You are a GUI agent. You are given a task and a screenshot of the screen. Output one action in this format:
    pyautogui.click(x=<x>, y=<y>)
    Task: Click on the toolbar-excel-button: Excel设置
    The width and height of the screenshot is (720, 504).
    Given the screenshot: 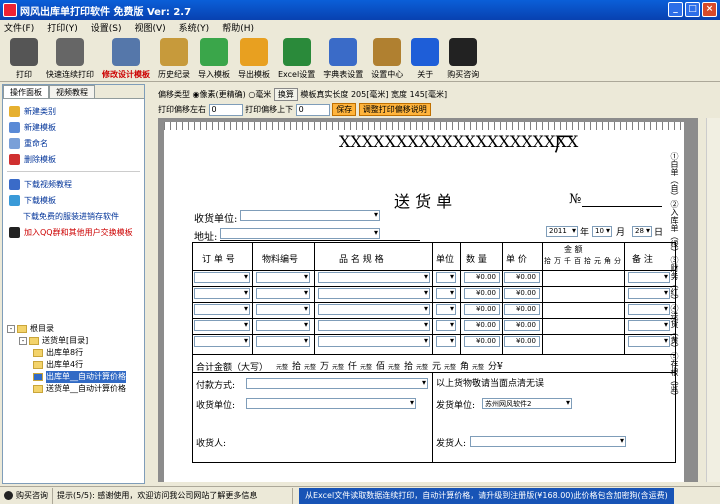 What is the action you would take?
    pyautogui.click(x=296, y=57)
    